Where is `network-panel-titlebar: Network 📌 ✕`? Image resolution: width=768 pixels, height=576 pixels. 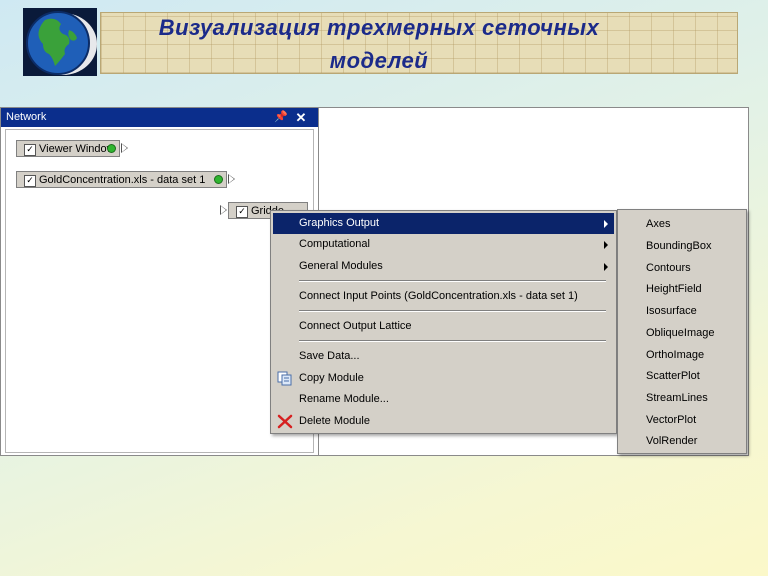
network-panel-titlebar: Network 📌 ✕ is located at coordinates (159, 117).